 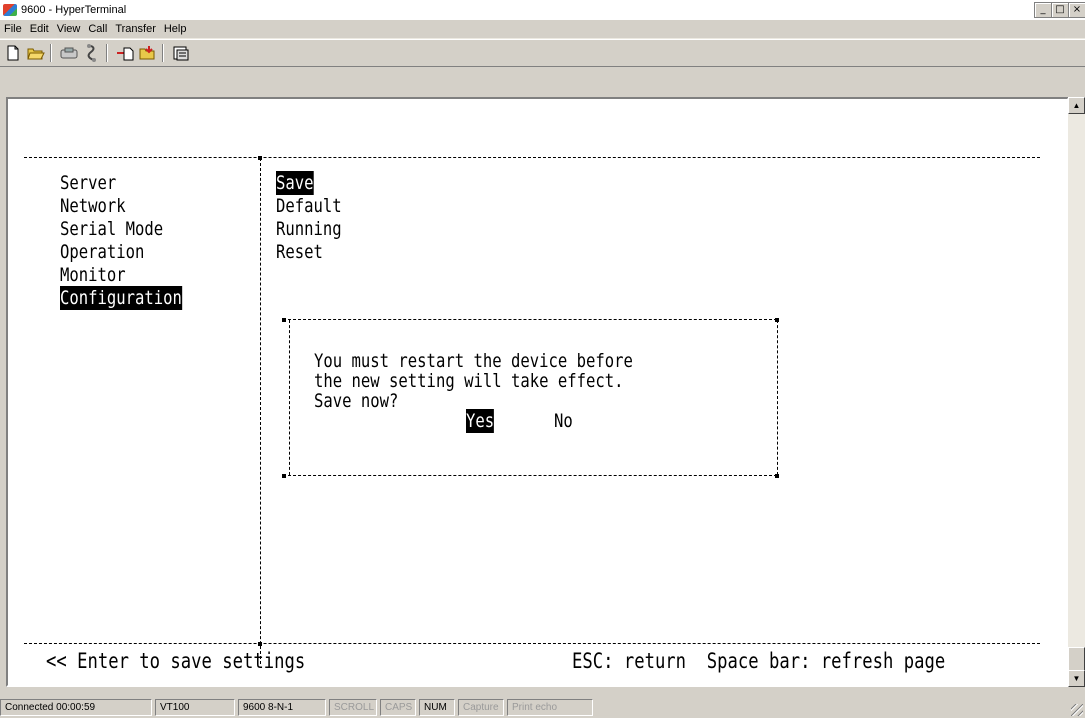 What do you see at coordinates (563, 421) in the screenshot?
I see `dialog-no-button: No` at bounding box center [563, 421].